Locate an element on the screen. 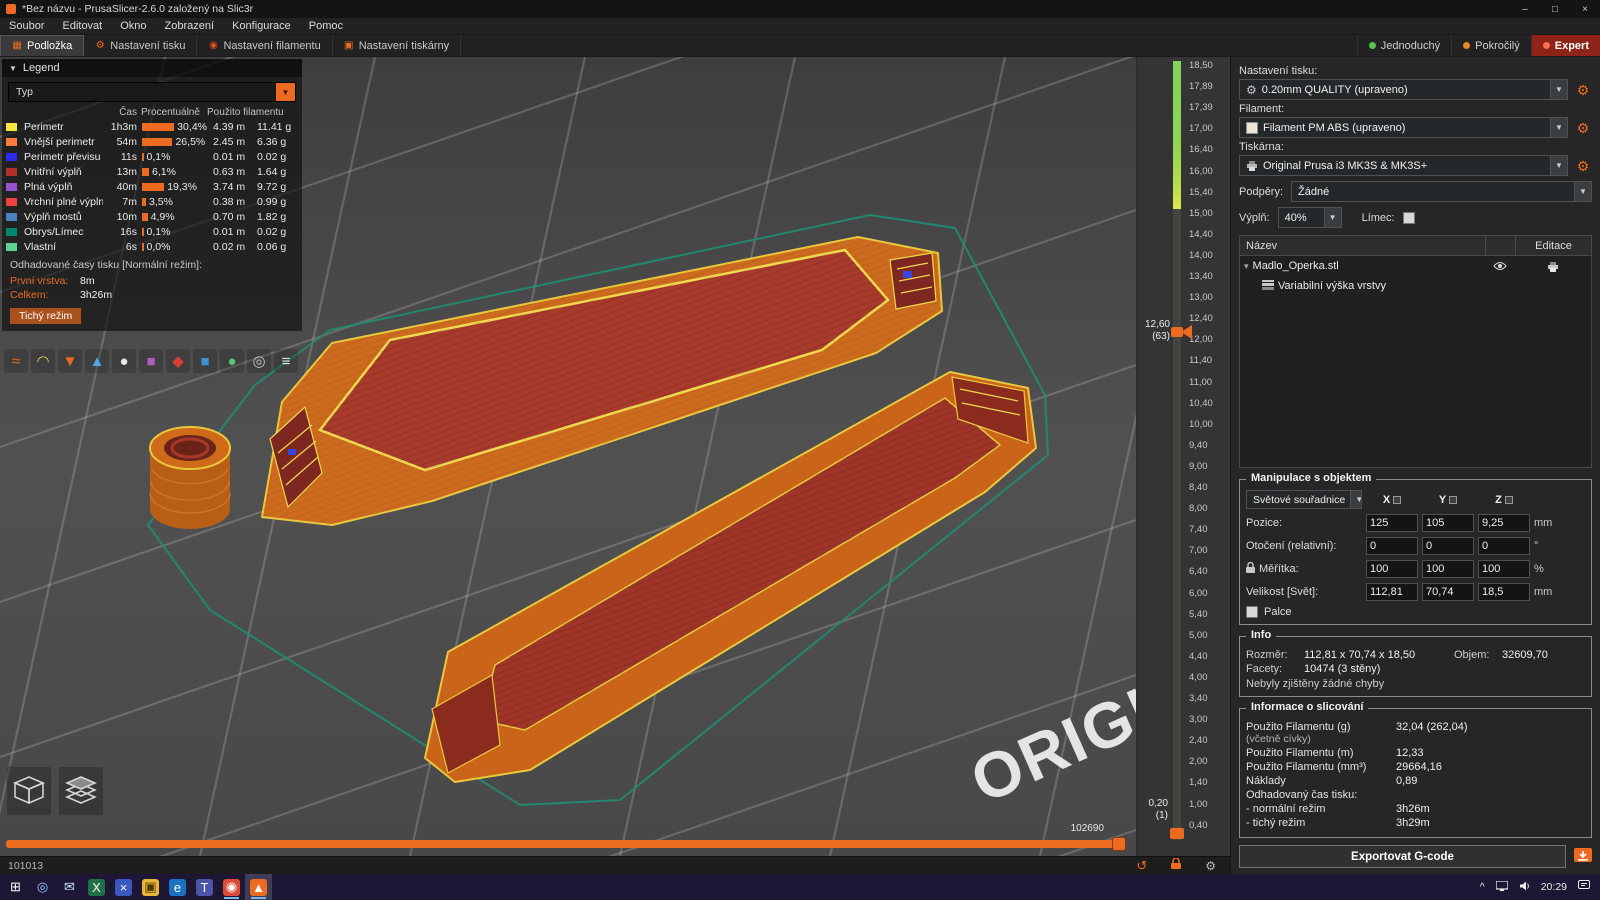 This screenshot has height=900, width=1600. legend-row: Perimetr převisu 11s 0,1% 0.01 m 0.02 g is located at coordinates (152, 156).